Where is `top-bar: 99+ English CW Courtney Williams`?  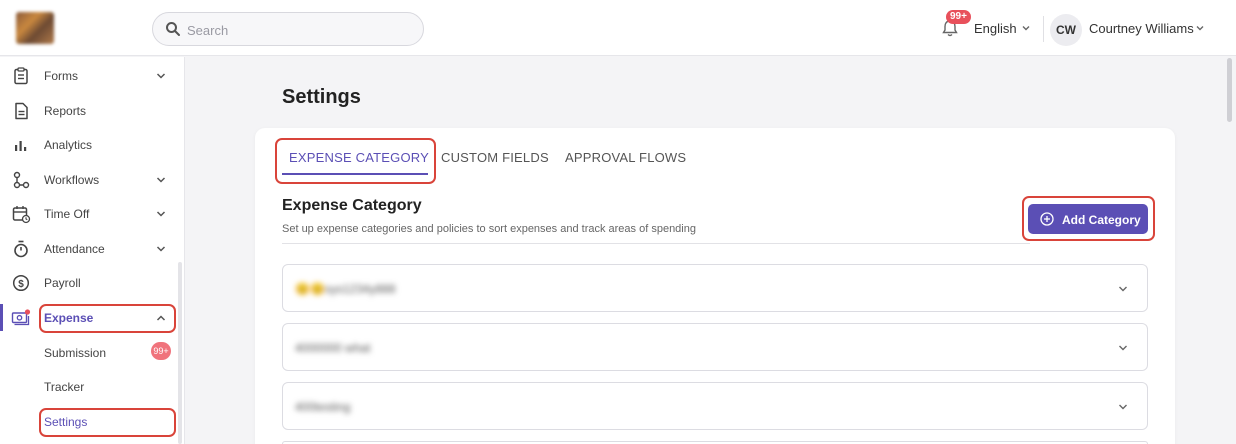
top-bar: 99+ English CW Courtney Williams is located at coordinates (618, 28).